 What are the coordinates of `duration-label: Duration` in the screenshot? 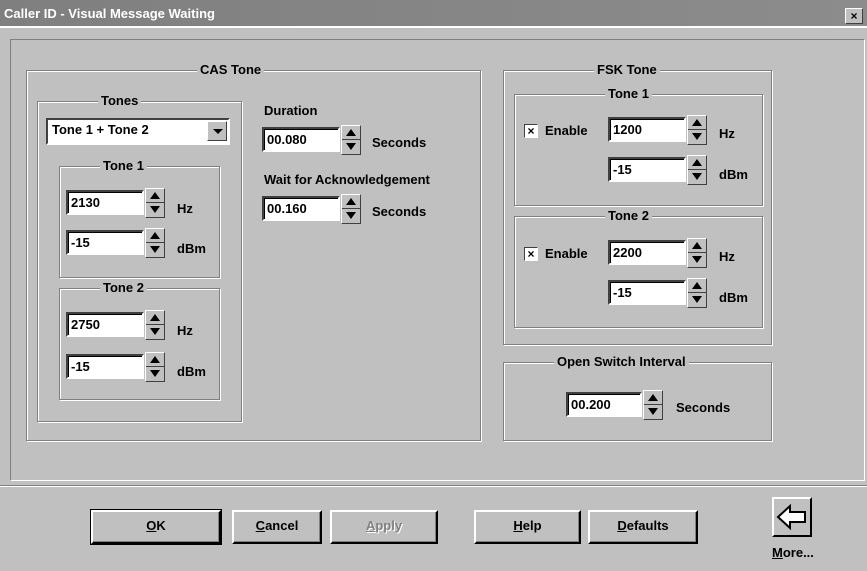 It's located at (291, 110).